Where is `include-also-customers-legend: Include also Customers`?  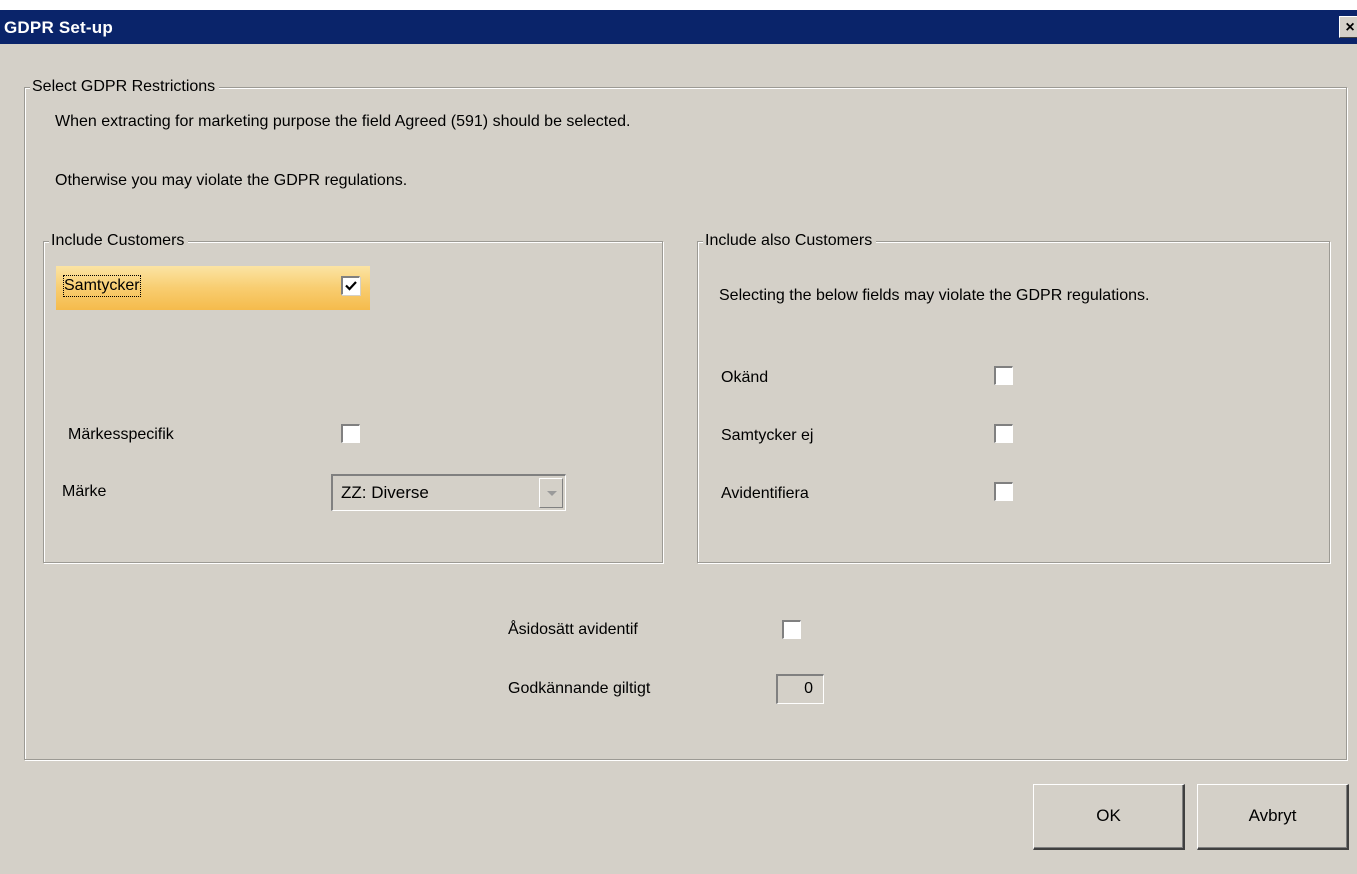
include-also-customers-legend: Include also Customers is located at coordinates (790, 241).